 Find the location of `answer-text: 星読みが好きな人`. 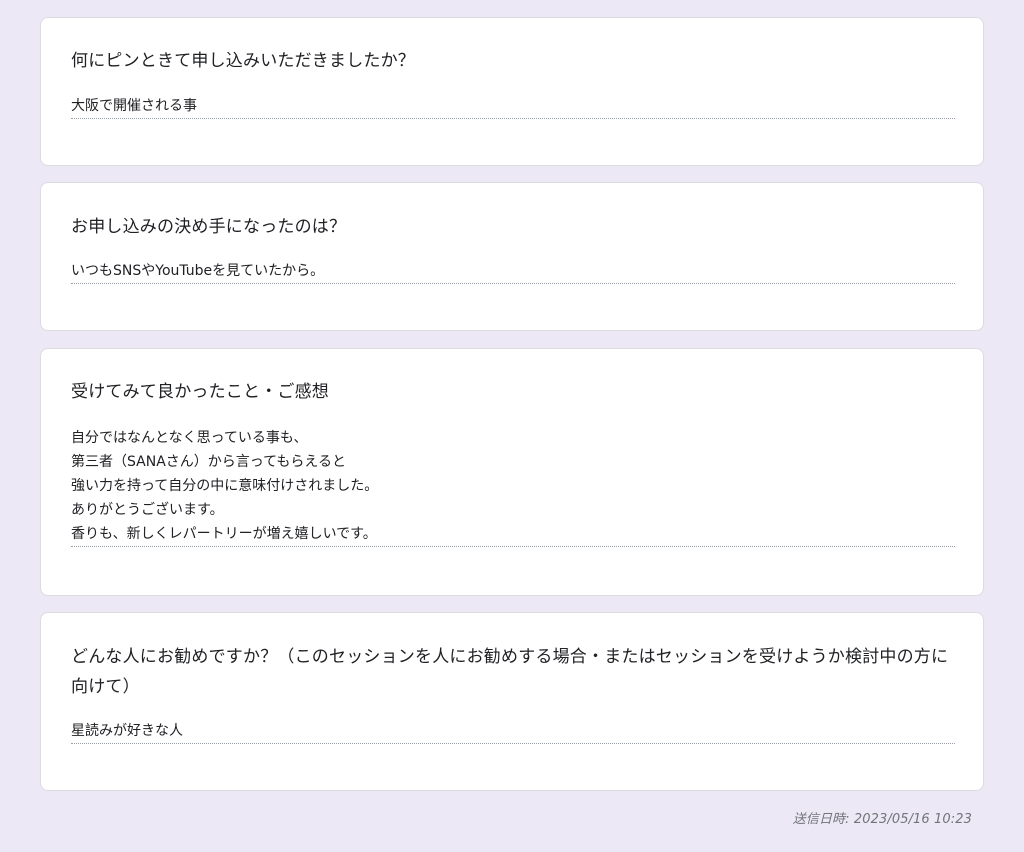

answer-text: 星読みが好きな人 is located at coordinates (513, 731).